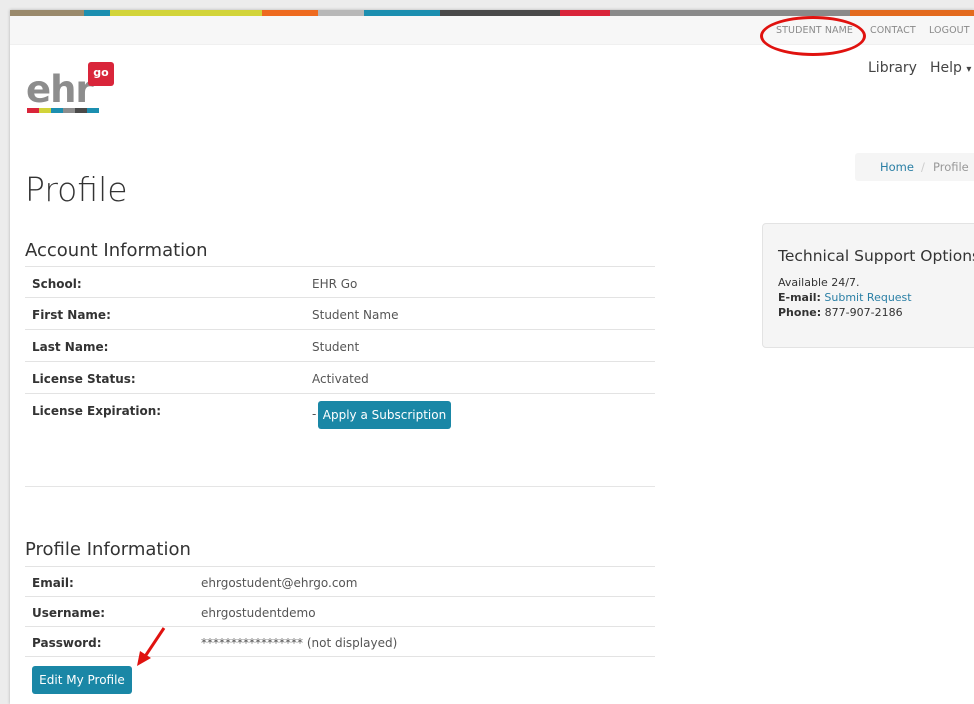 This screenshot has height=704, width=974. What do you see at coordinates (101, 74) in the screenshot?
I see `logo-badge: go` at bounding box center [101, 74].